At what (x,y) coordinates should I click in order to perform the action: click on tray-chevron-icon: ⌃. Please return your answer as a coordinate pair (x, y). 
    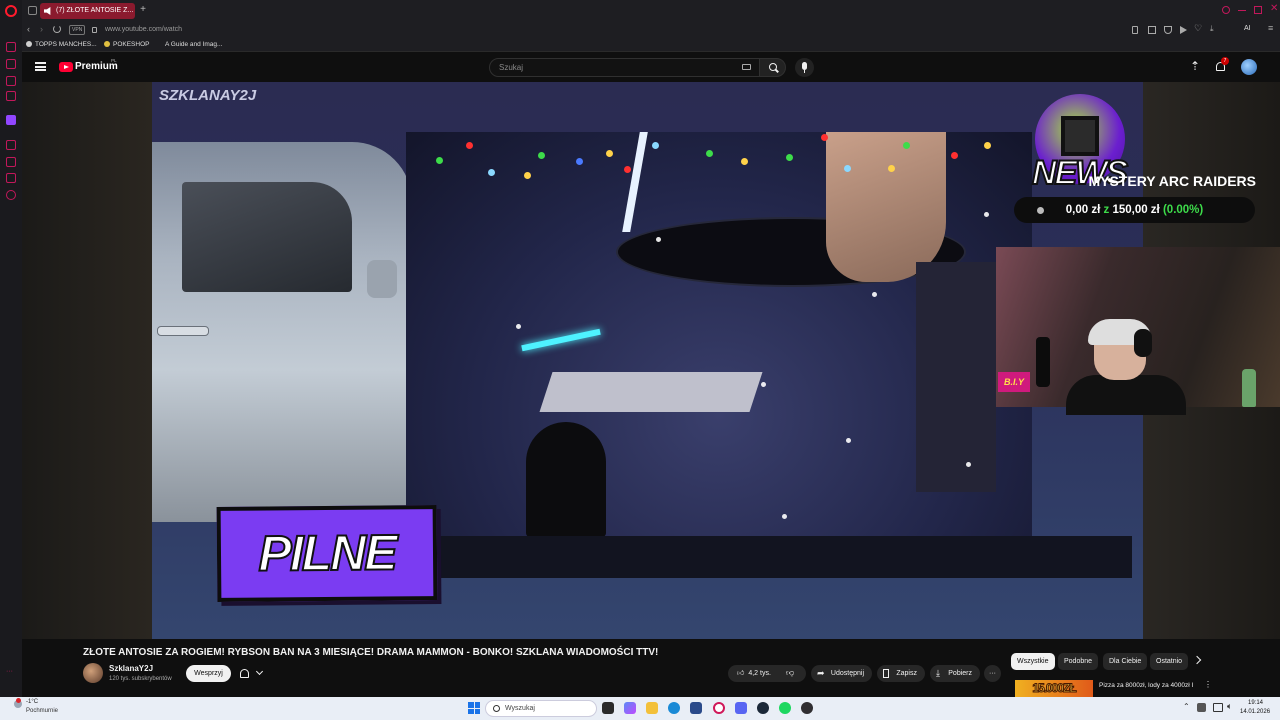
    Looking at the image, I should click on (1186, 706).